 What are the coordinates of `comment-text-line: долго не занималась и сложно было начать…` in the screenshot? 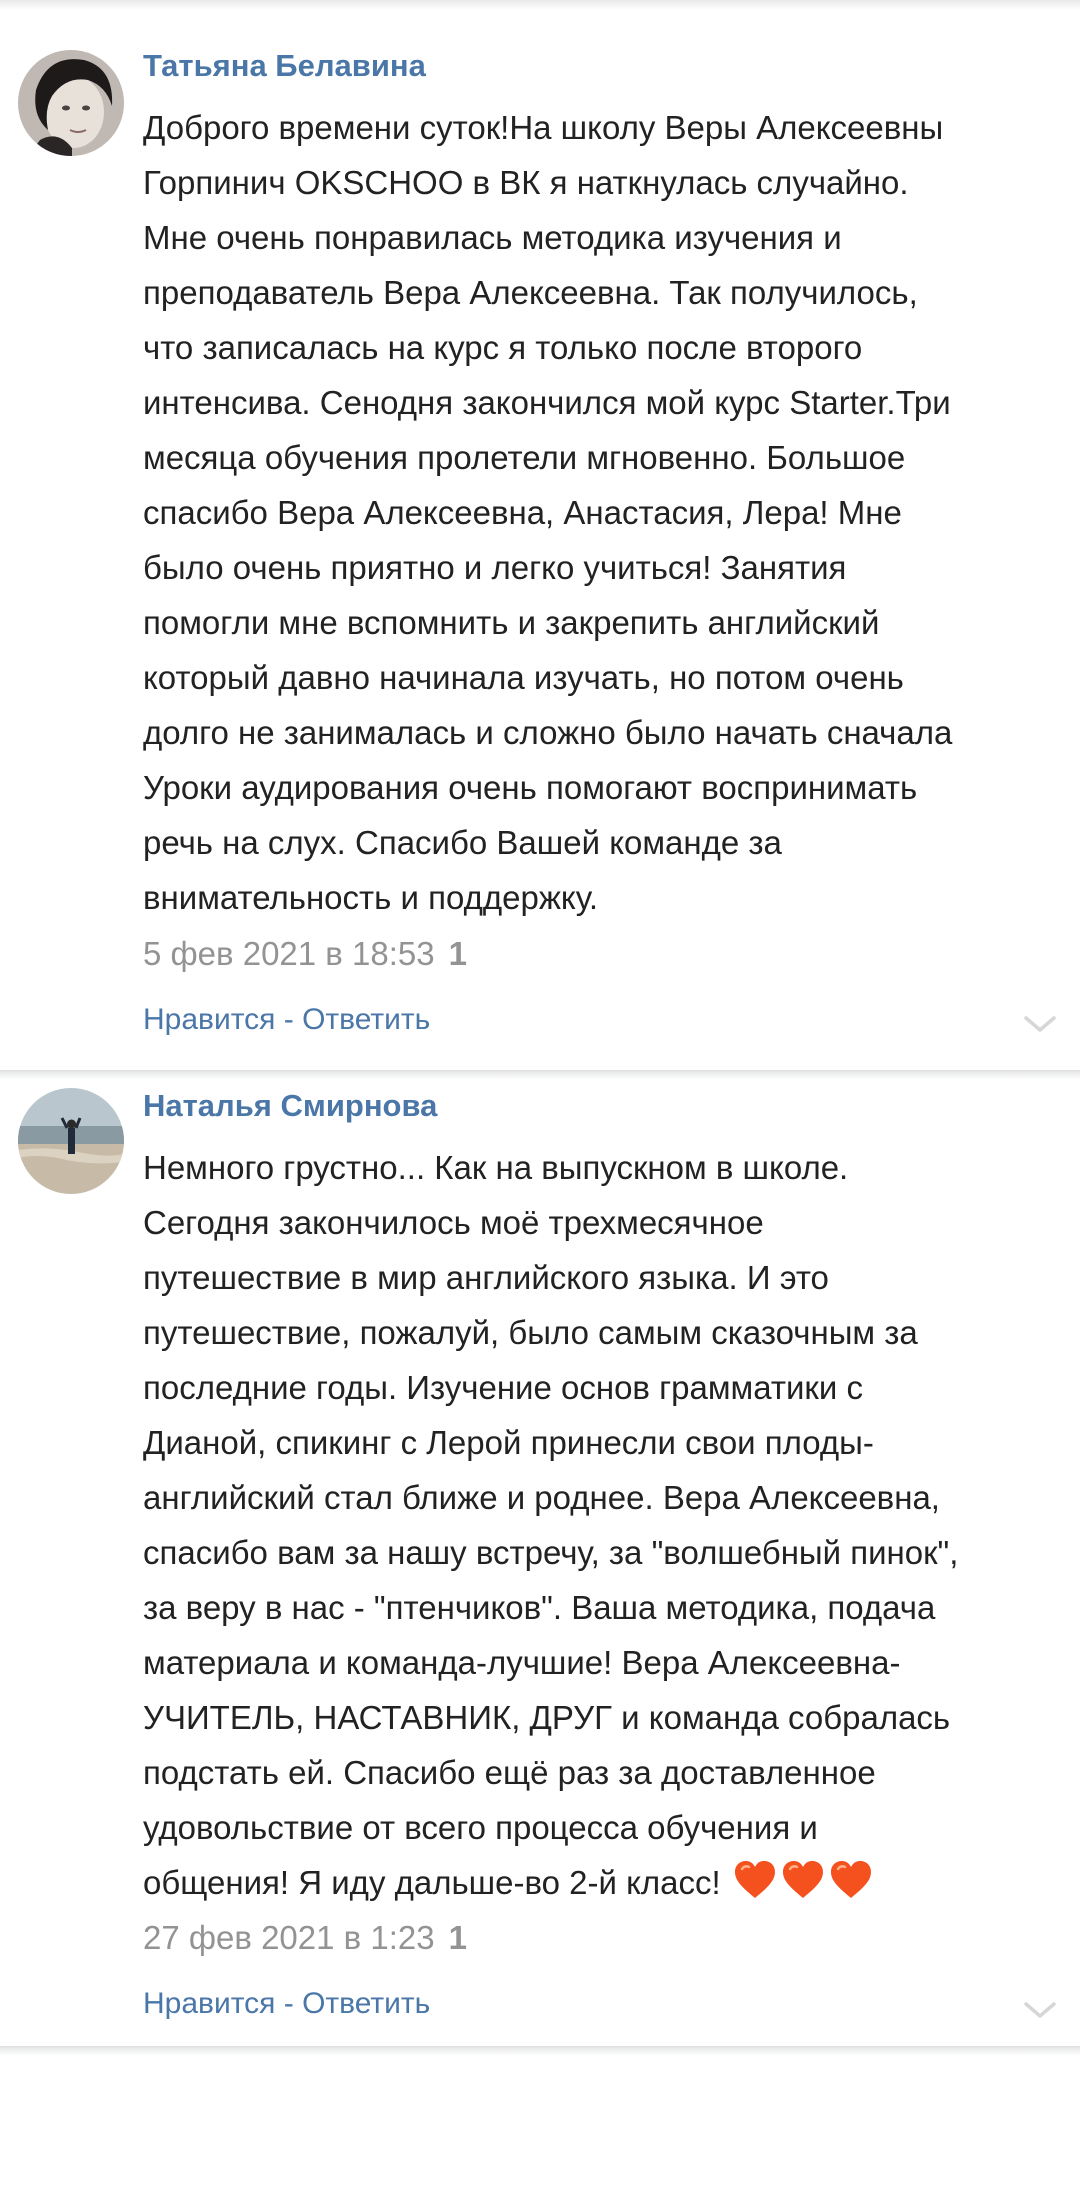 It's located at (548, 732).